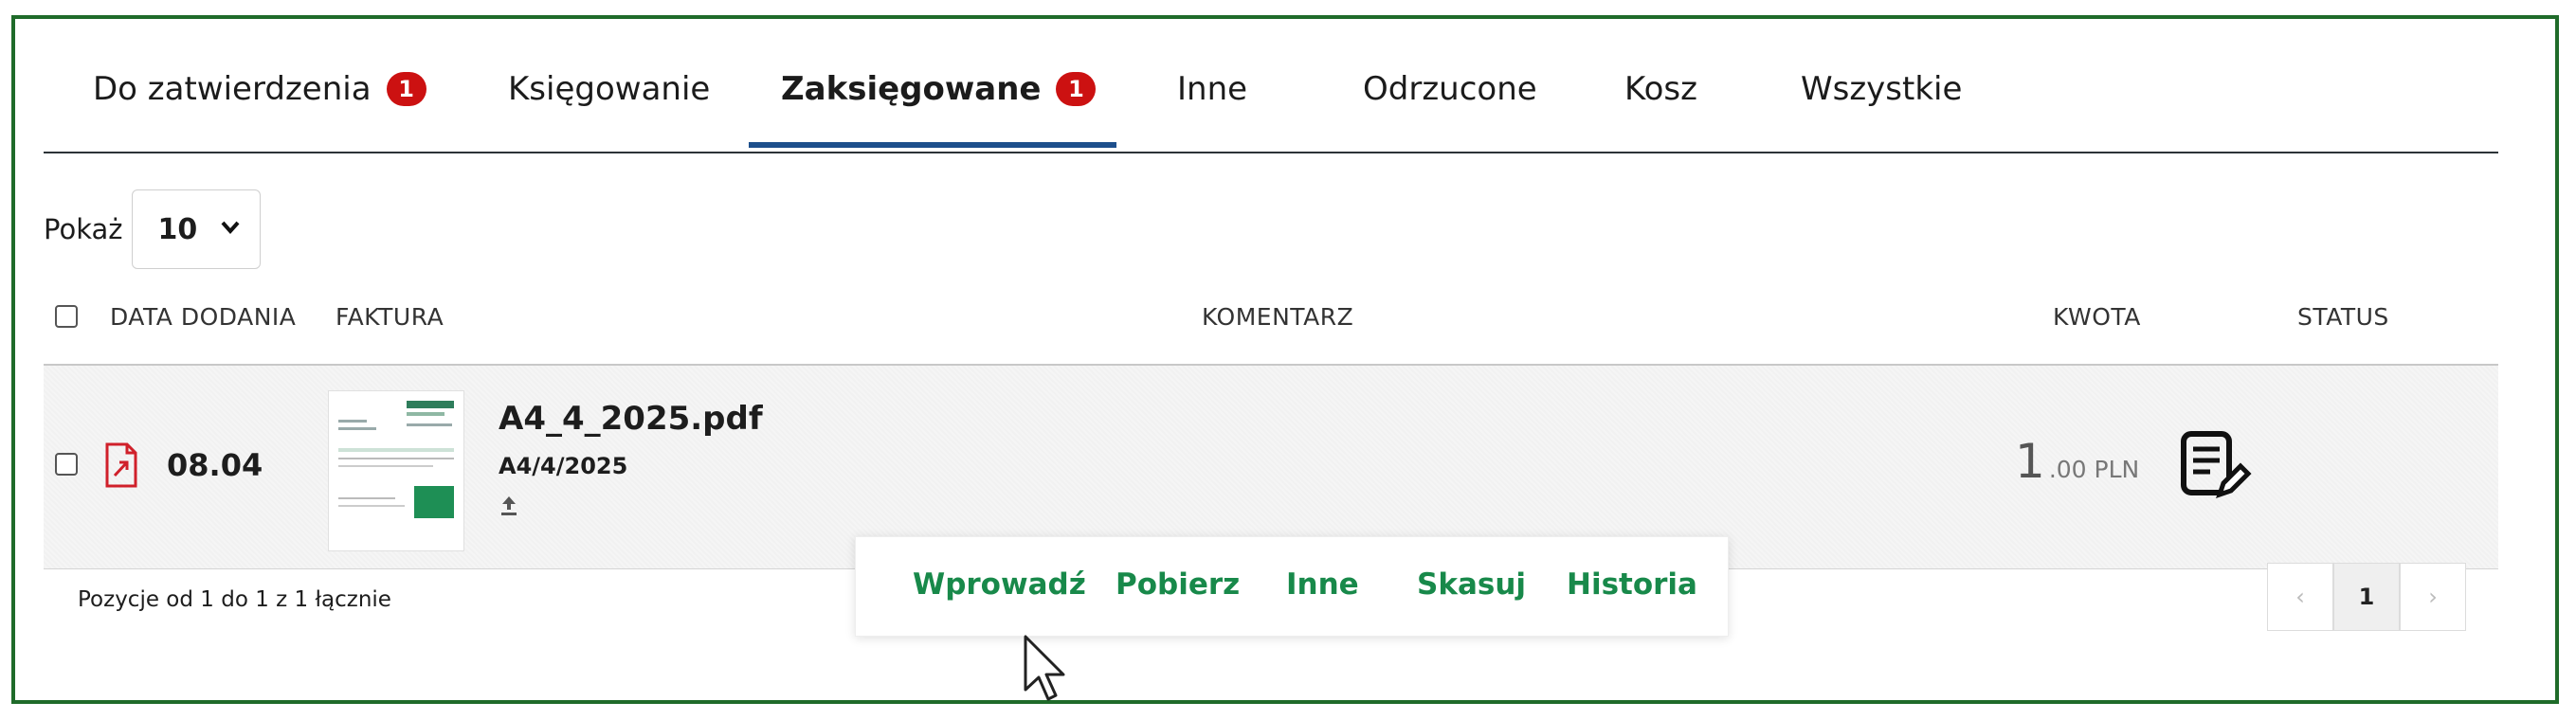 This screenshot has width=2576, height=720. I want to click on tab-label: Księgowanie, so click(609, 89).